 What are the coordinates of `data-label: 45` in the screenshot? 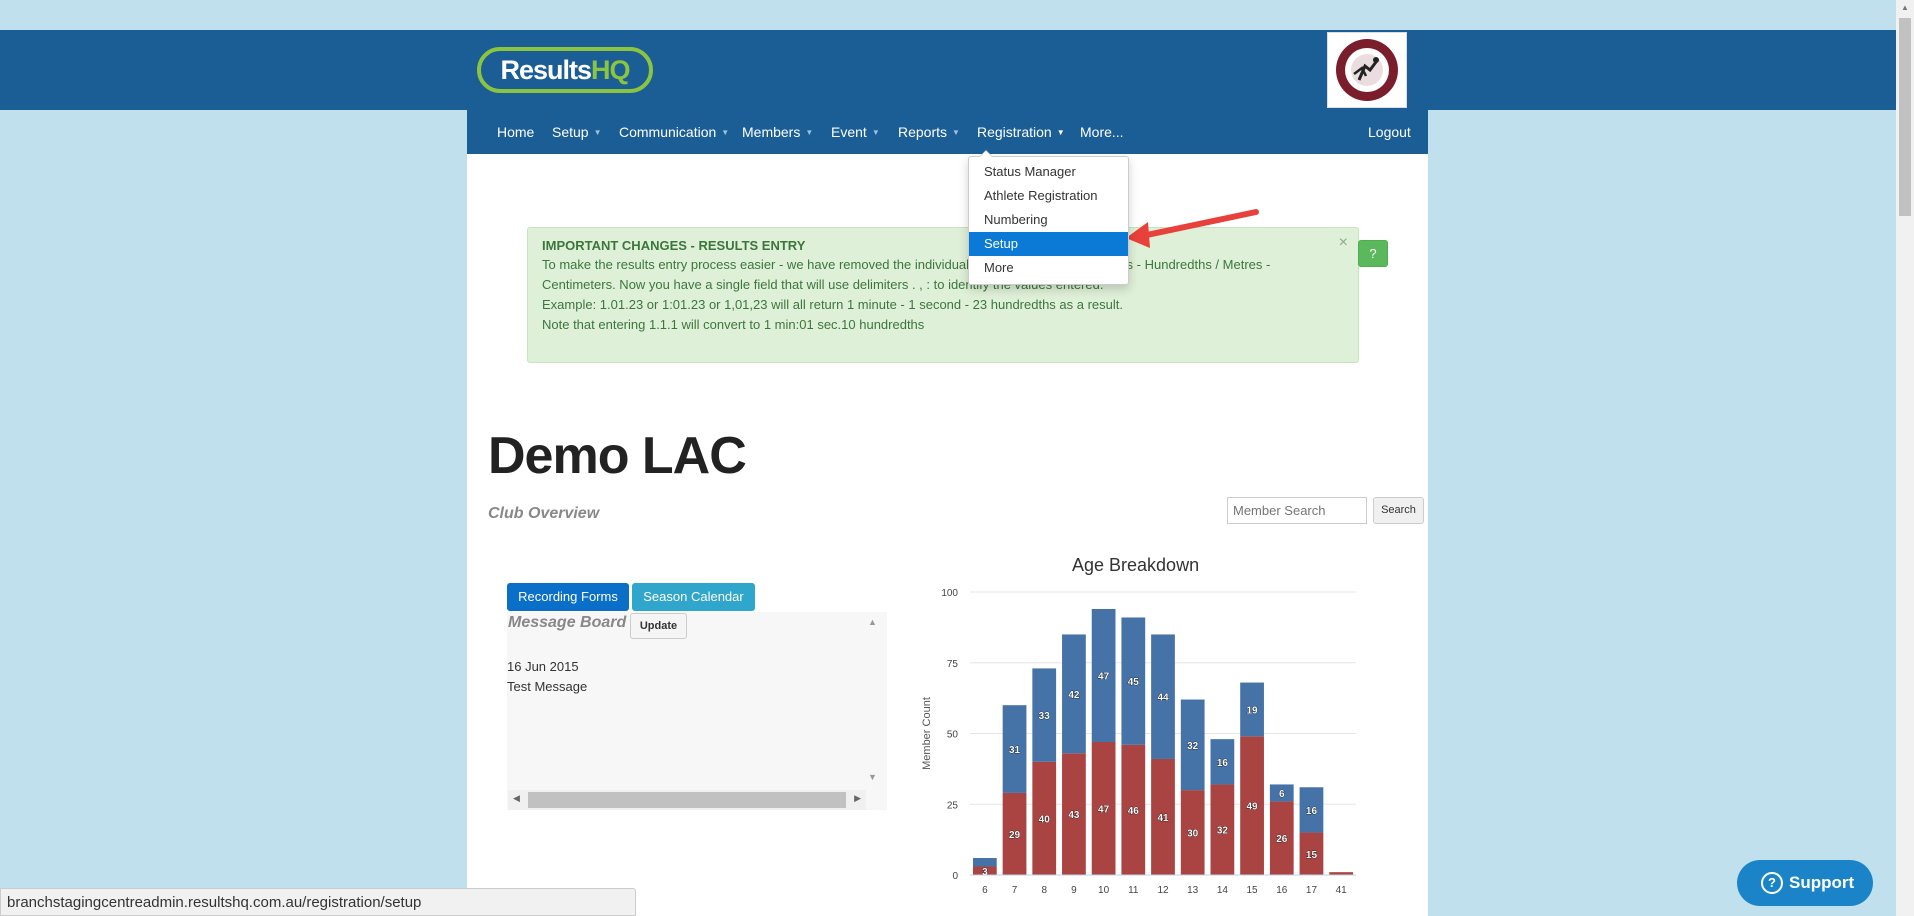 It's located at (1134, 682).